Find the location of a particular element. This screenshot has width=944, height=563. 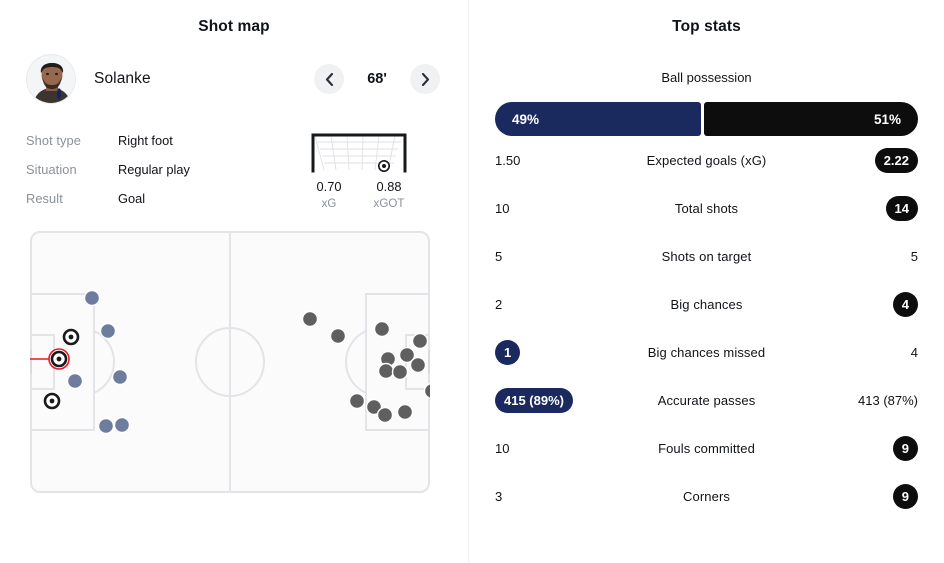

chevron-left-icon is located at coordinates (329, 79).